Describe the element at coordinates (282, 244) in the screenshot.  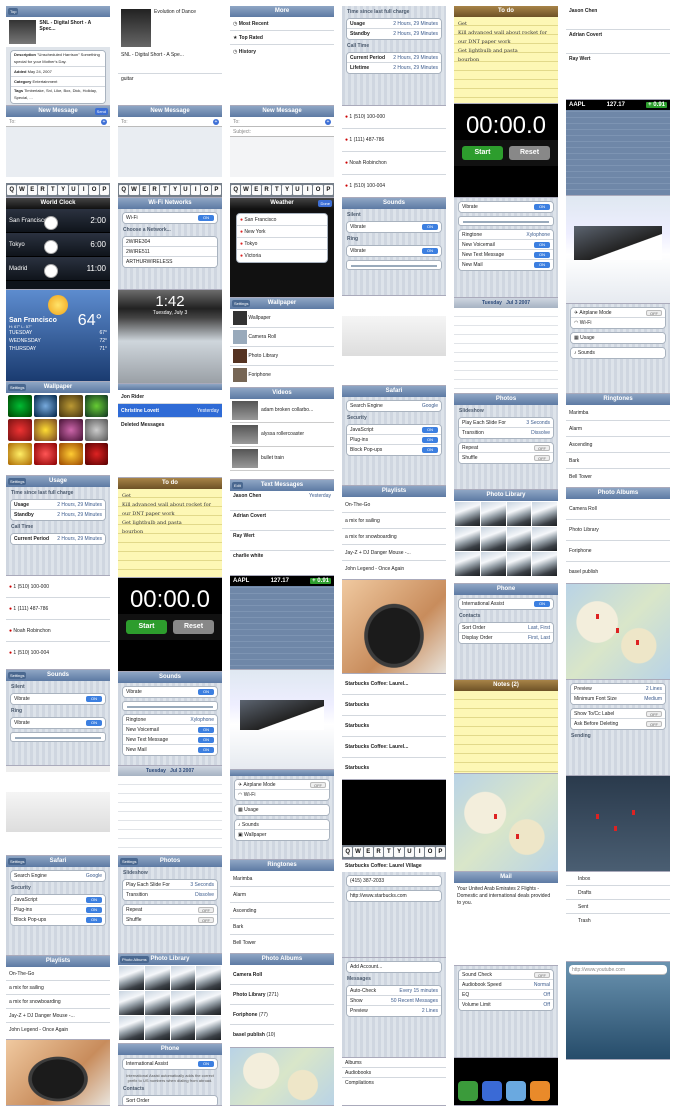
I see `city-row: ● Tokyo` at that location.